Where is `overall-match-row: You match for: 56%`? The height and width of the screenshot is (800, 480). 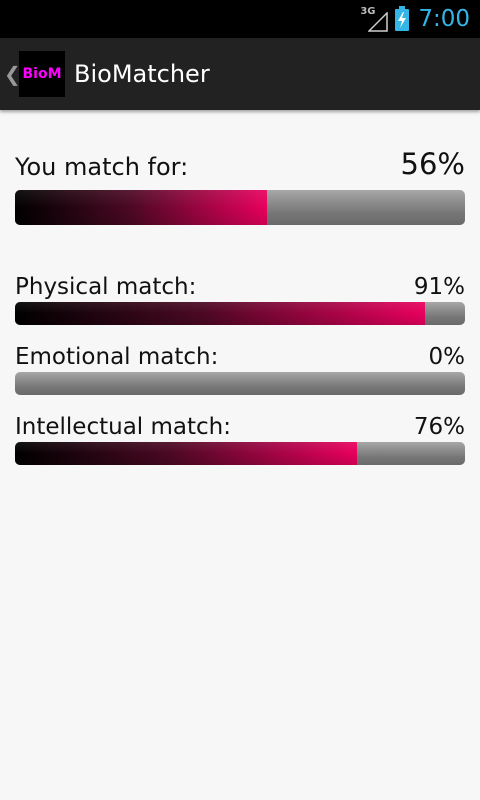 overall-match-row: You match for: 56% is located at coordinates (240, 164).